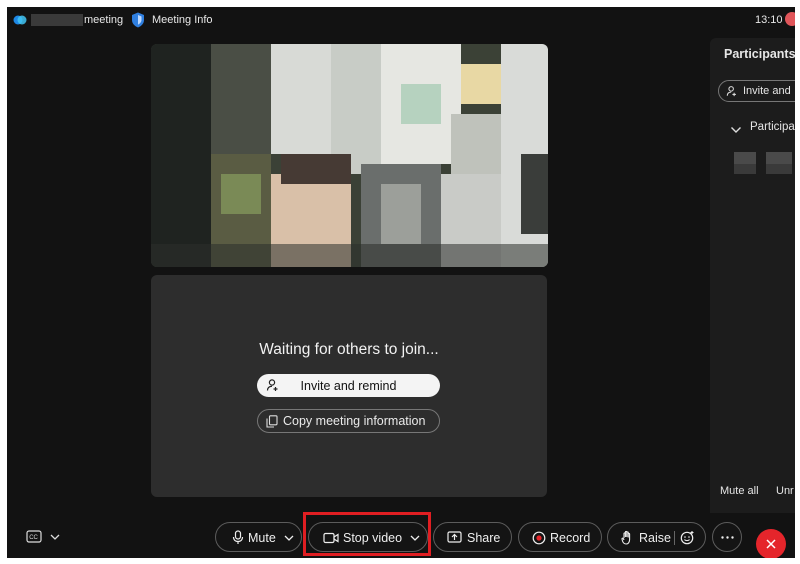  Describe the element at coordinates (626, 537) in the screenshot. I see `raise-hand-icon` at that location.